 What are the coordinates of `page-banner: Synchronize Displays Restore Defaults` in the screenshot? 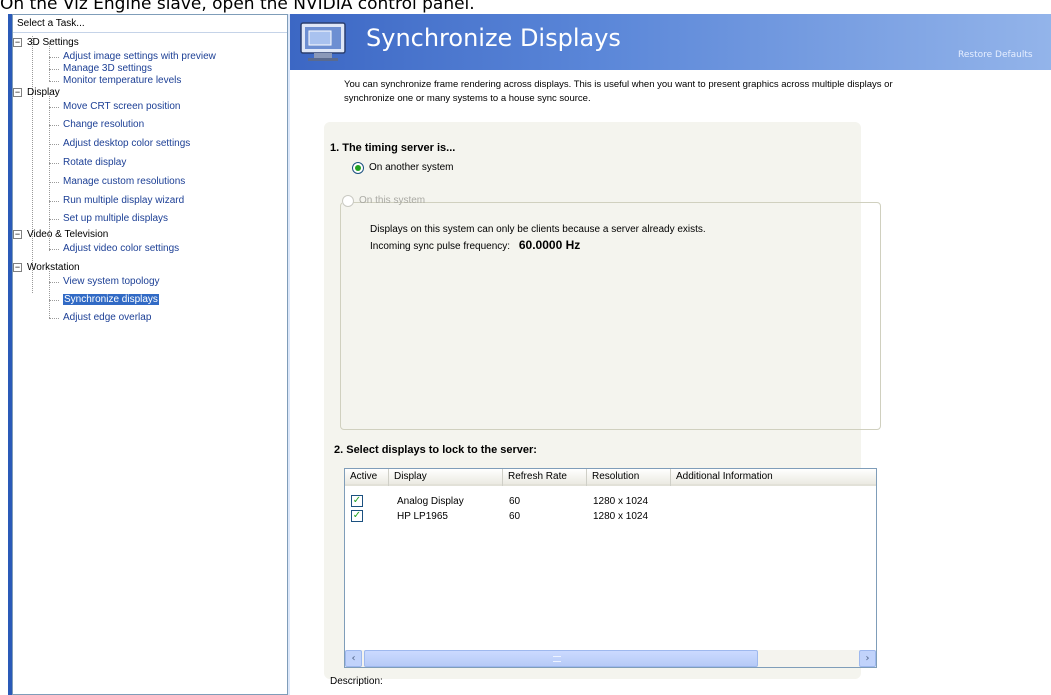 It's located at (670, 42).